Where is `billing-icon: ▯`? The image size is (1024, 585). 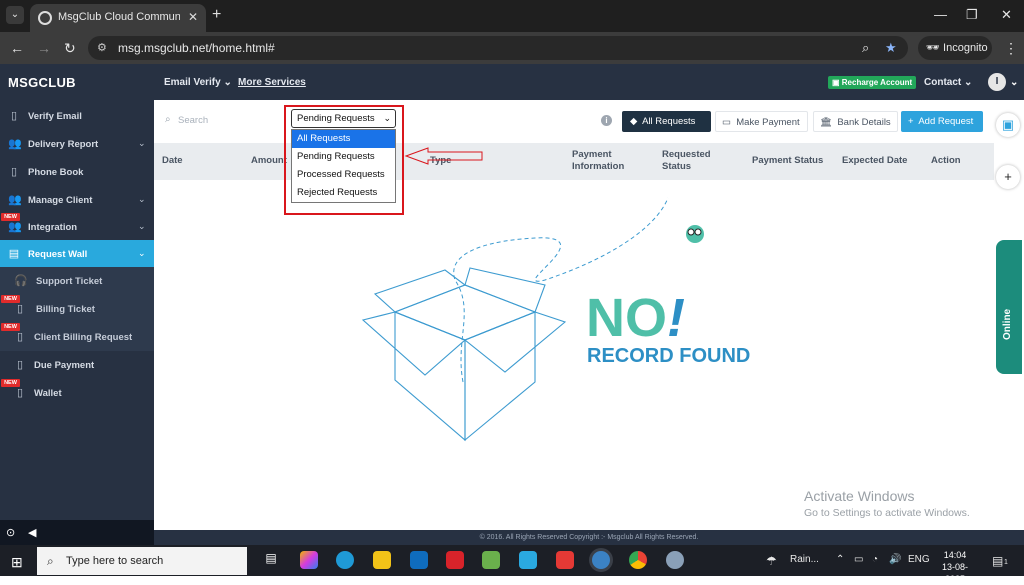
billing-icon: ▯ is located at coordinates (20, 337).